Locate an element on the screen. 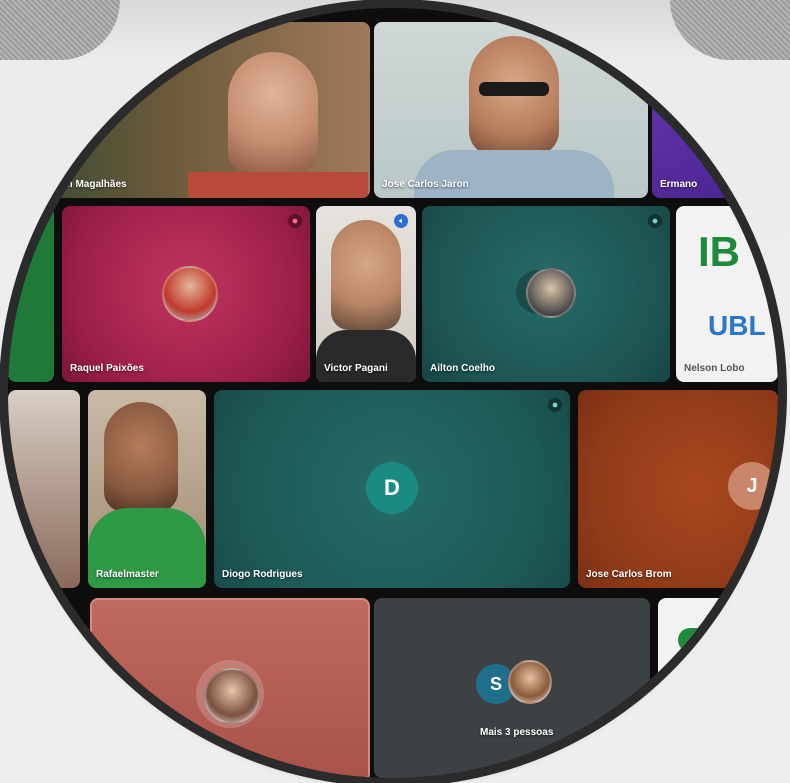  participant-name: Jose Carlos Brom is located at coordinates (629, 574).